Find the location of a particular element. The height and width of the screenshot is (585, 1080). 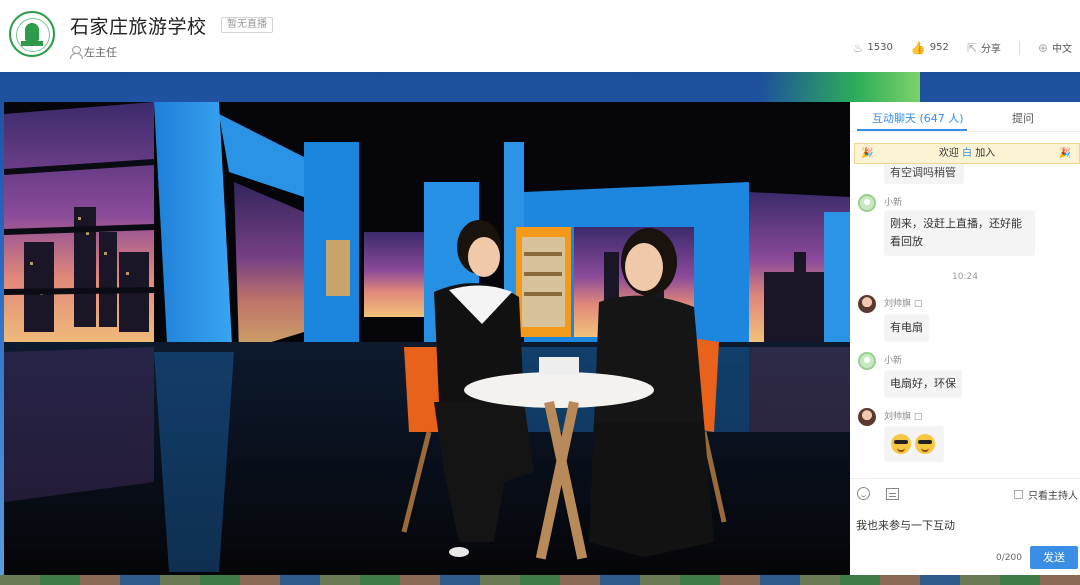

welcome-banner: 🎉 欢迎 白 加入 🎉 is located at coordinates (967, 153).